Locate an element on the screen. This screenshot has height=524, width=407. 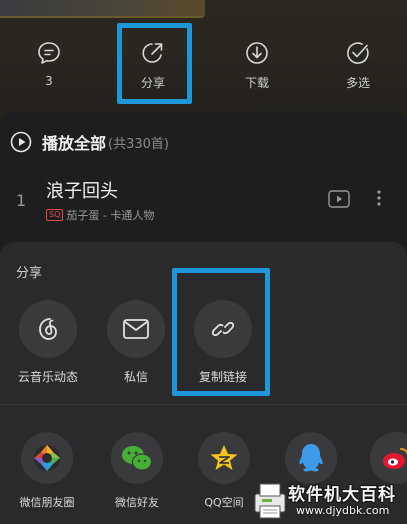
download-icon is located at coordinates (257, 53).